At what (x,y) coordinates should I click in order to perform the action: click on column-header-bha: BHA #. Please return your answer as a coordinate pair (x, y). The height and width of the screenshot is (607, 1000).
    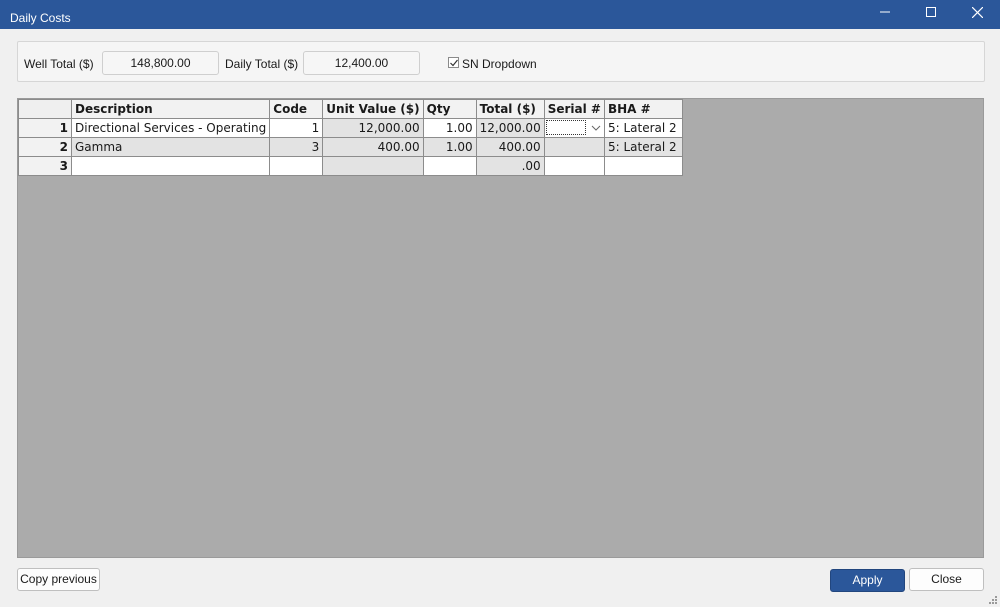
    Looking at the image, I should click on (643, 109).